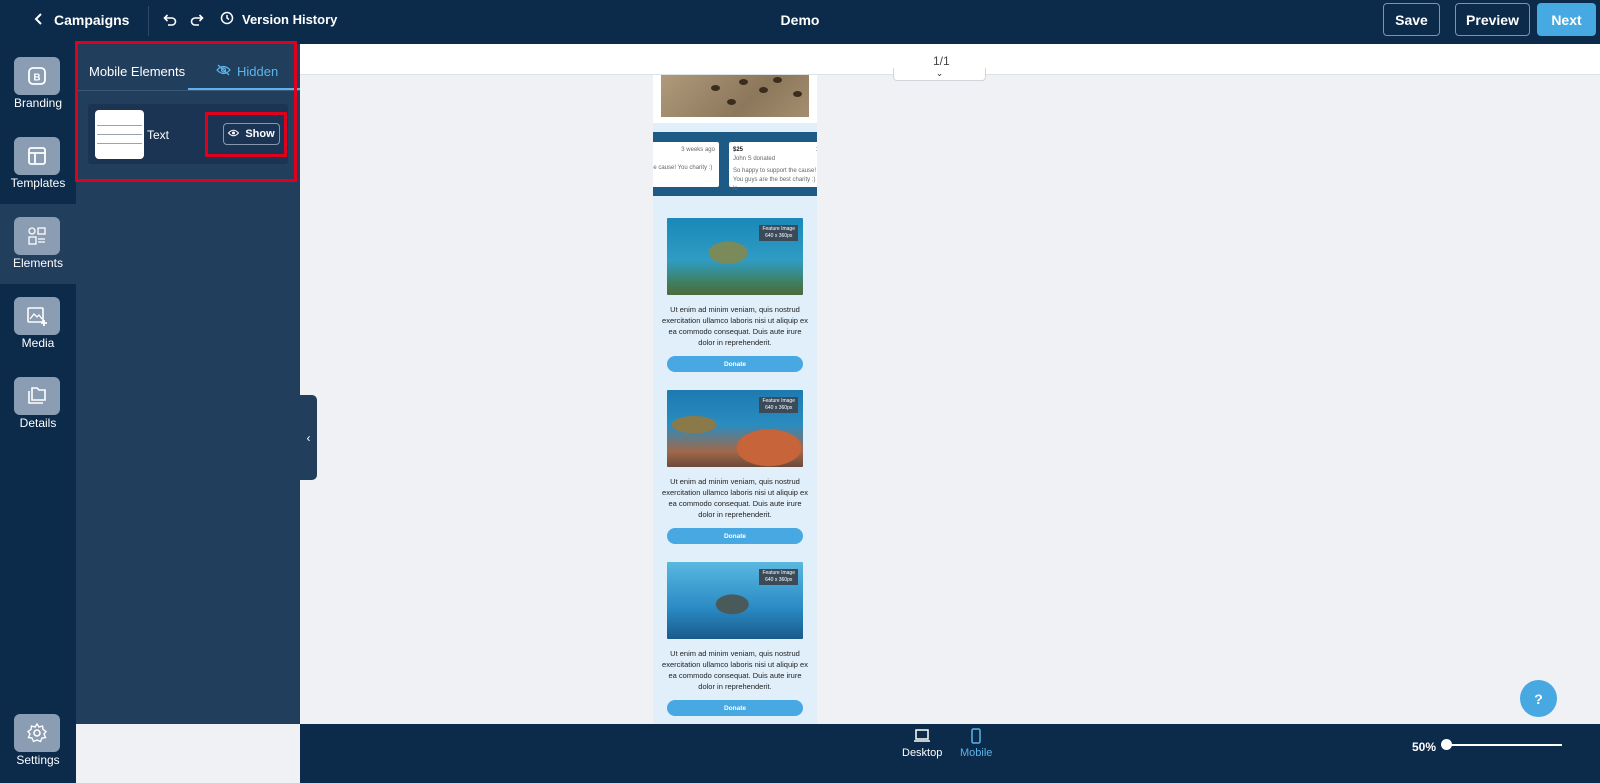 Image resolution: width=1600 pixels, height=783 pixels. What do you see at coordinates (223, 71) in the screenshot?
I see `eye-off-icon` at bounding box center [223, 71].